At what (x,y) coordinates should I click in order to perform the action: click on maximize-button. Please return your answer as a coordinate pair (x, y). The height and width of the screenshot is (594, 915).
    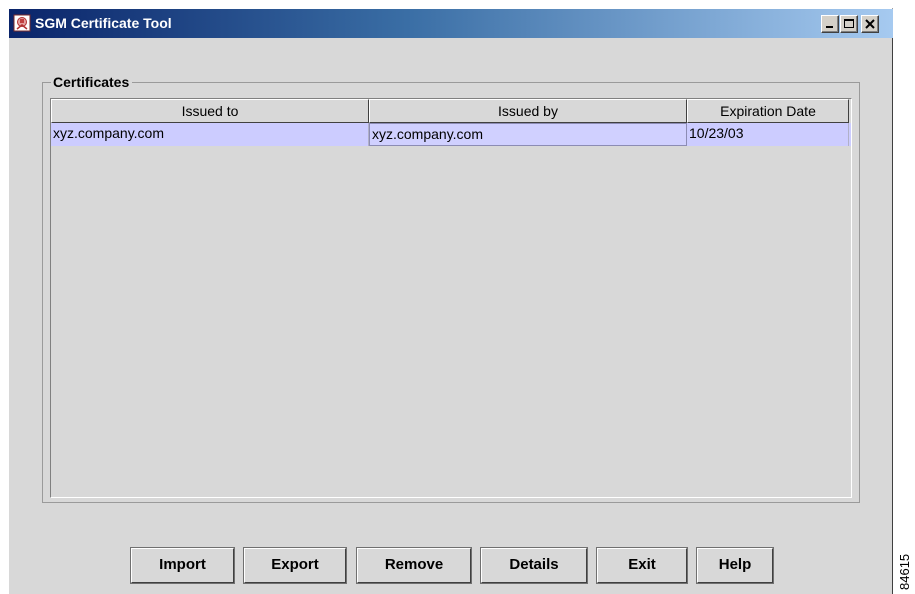
    Looking at the image, I should click on (849, 24).